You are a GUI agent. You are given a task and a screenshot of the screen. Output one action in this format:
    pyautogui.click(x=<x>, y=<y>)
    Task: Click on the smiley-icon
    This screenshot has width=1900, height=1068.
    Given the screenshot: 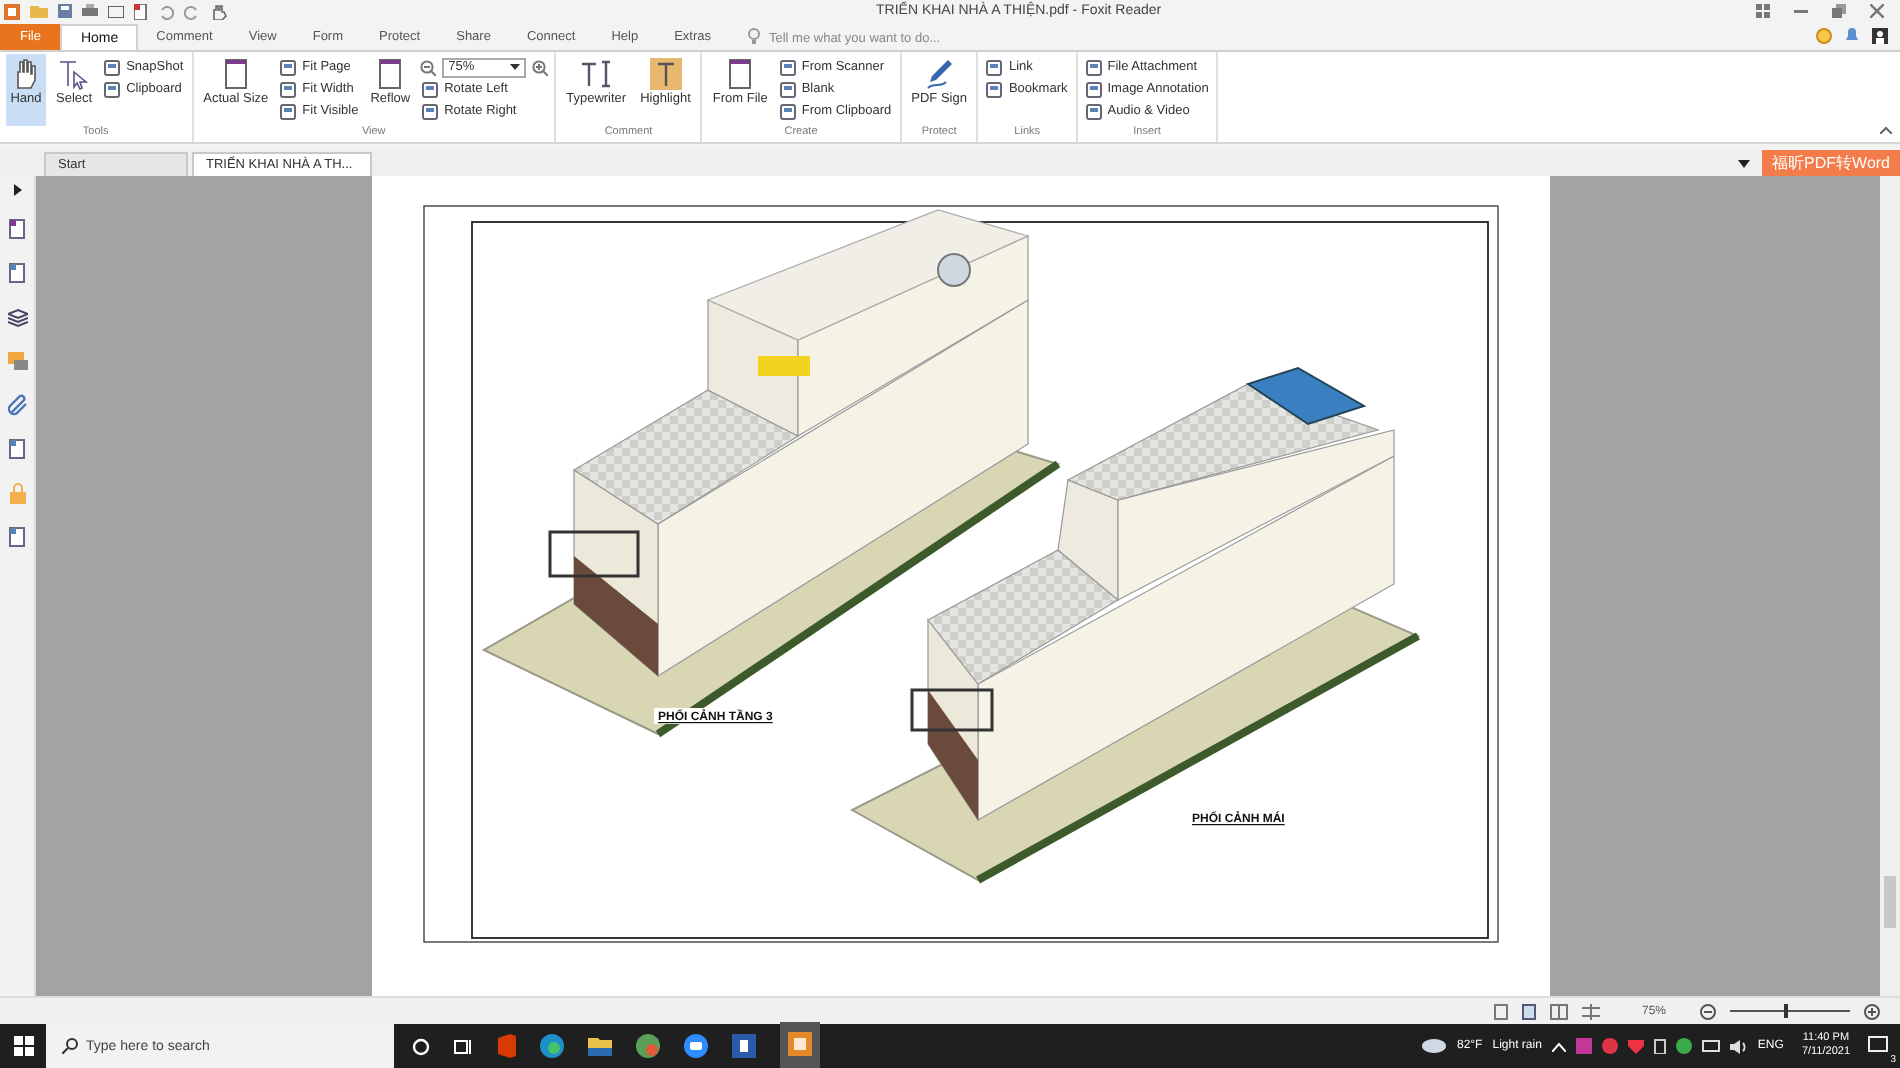 What is the action you would take?
    pyautogui.click(x=1824, y=36)
    